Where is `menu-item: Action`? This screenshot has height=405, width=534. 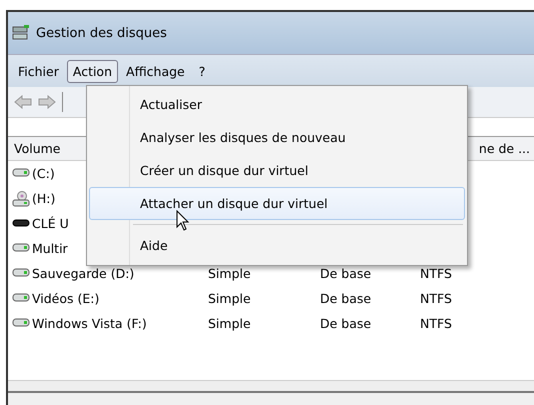 menu-item: Action is located at coordinates (92, 71).